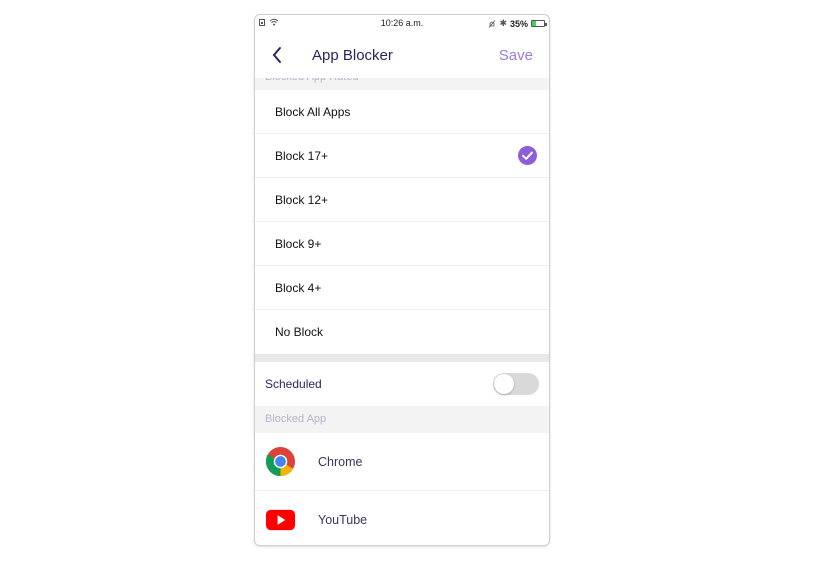  Describe the element at coordinates (402, 200) in the screenshot. I see `rating-option-12: Block 12+` at that location.